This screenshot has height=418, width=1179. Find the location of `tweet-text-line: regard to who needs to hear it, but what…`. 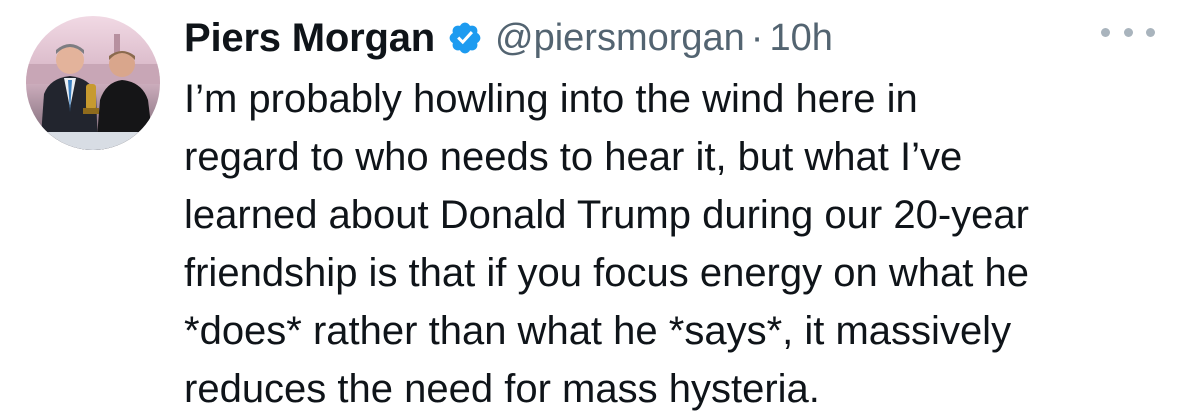

tweet-text-line: regard to who needs to hear it, but what… is located at coordinates (573, 157).